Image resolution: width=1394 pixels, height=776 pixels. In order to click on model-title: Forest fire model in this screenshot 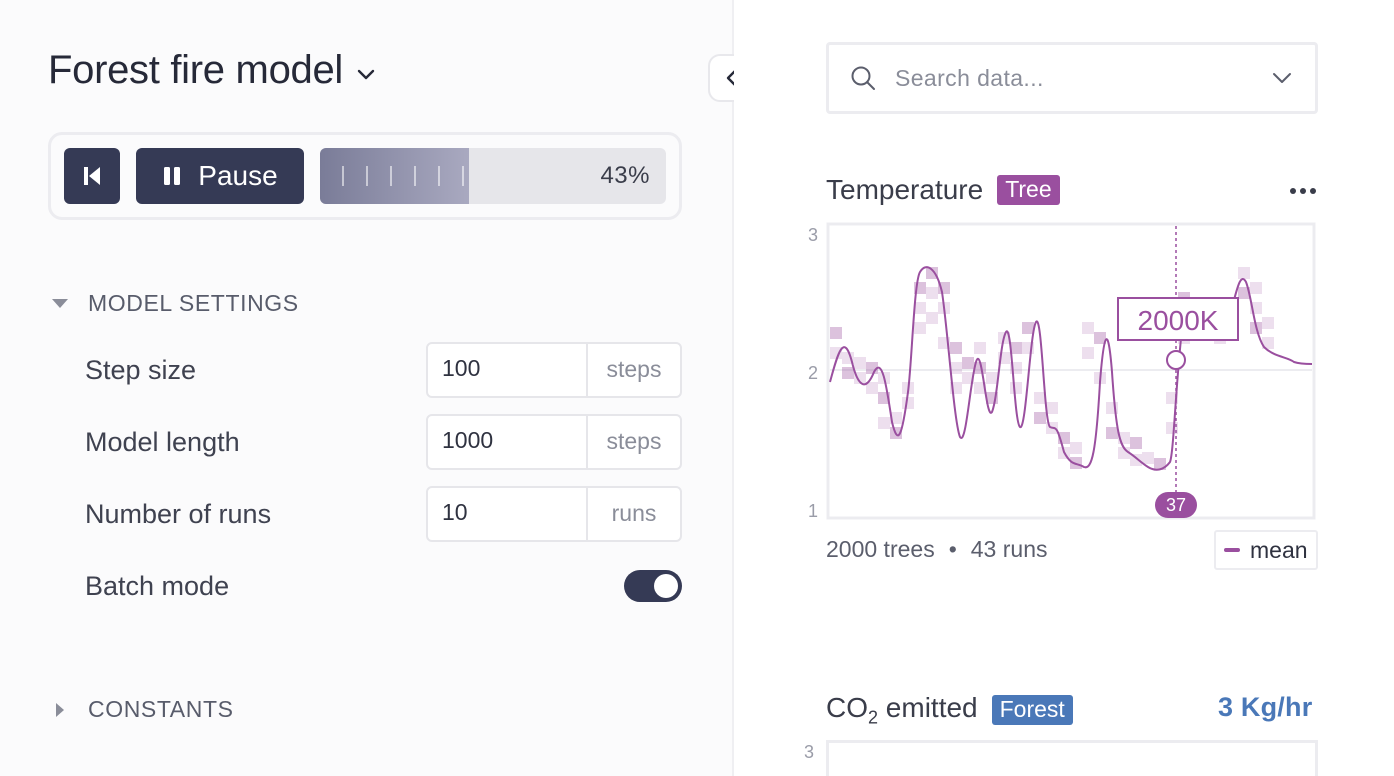, I will do `click(195, 70)`.